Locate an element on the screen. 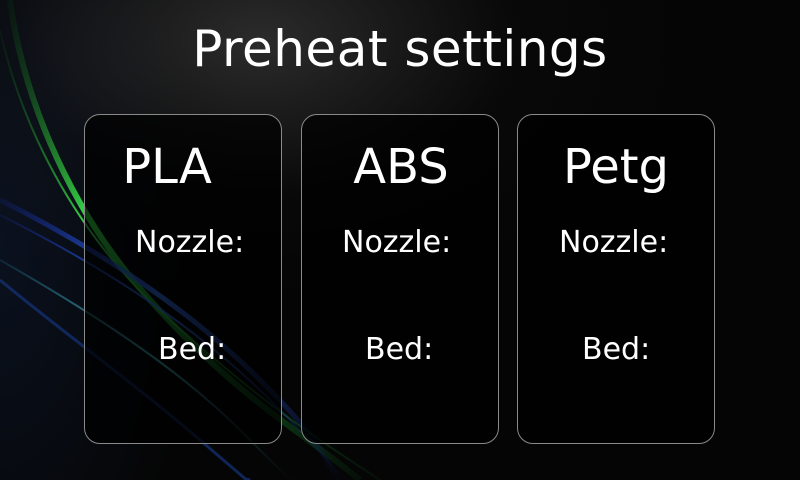 The width and height of the screenshot is (800, 480). preset-name: ABS is located at coordinates (401, 167).